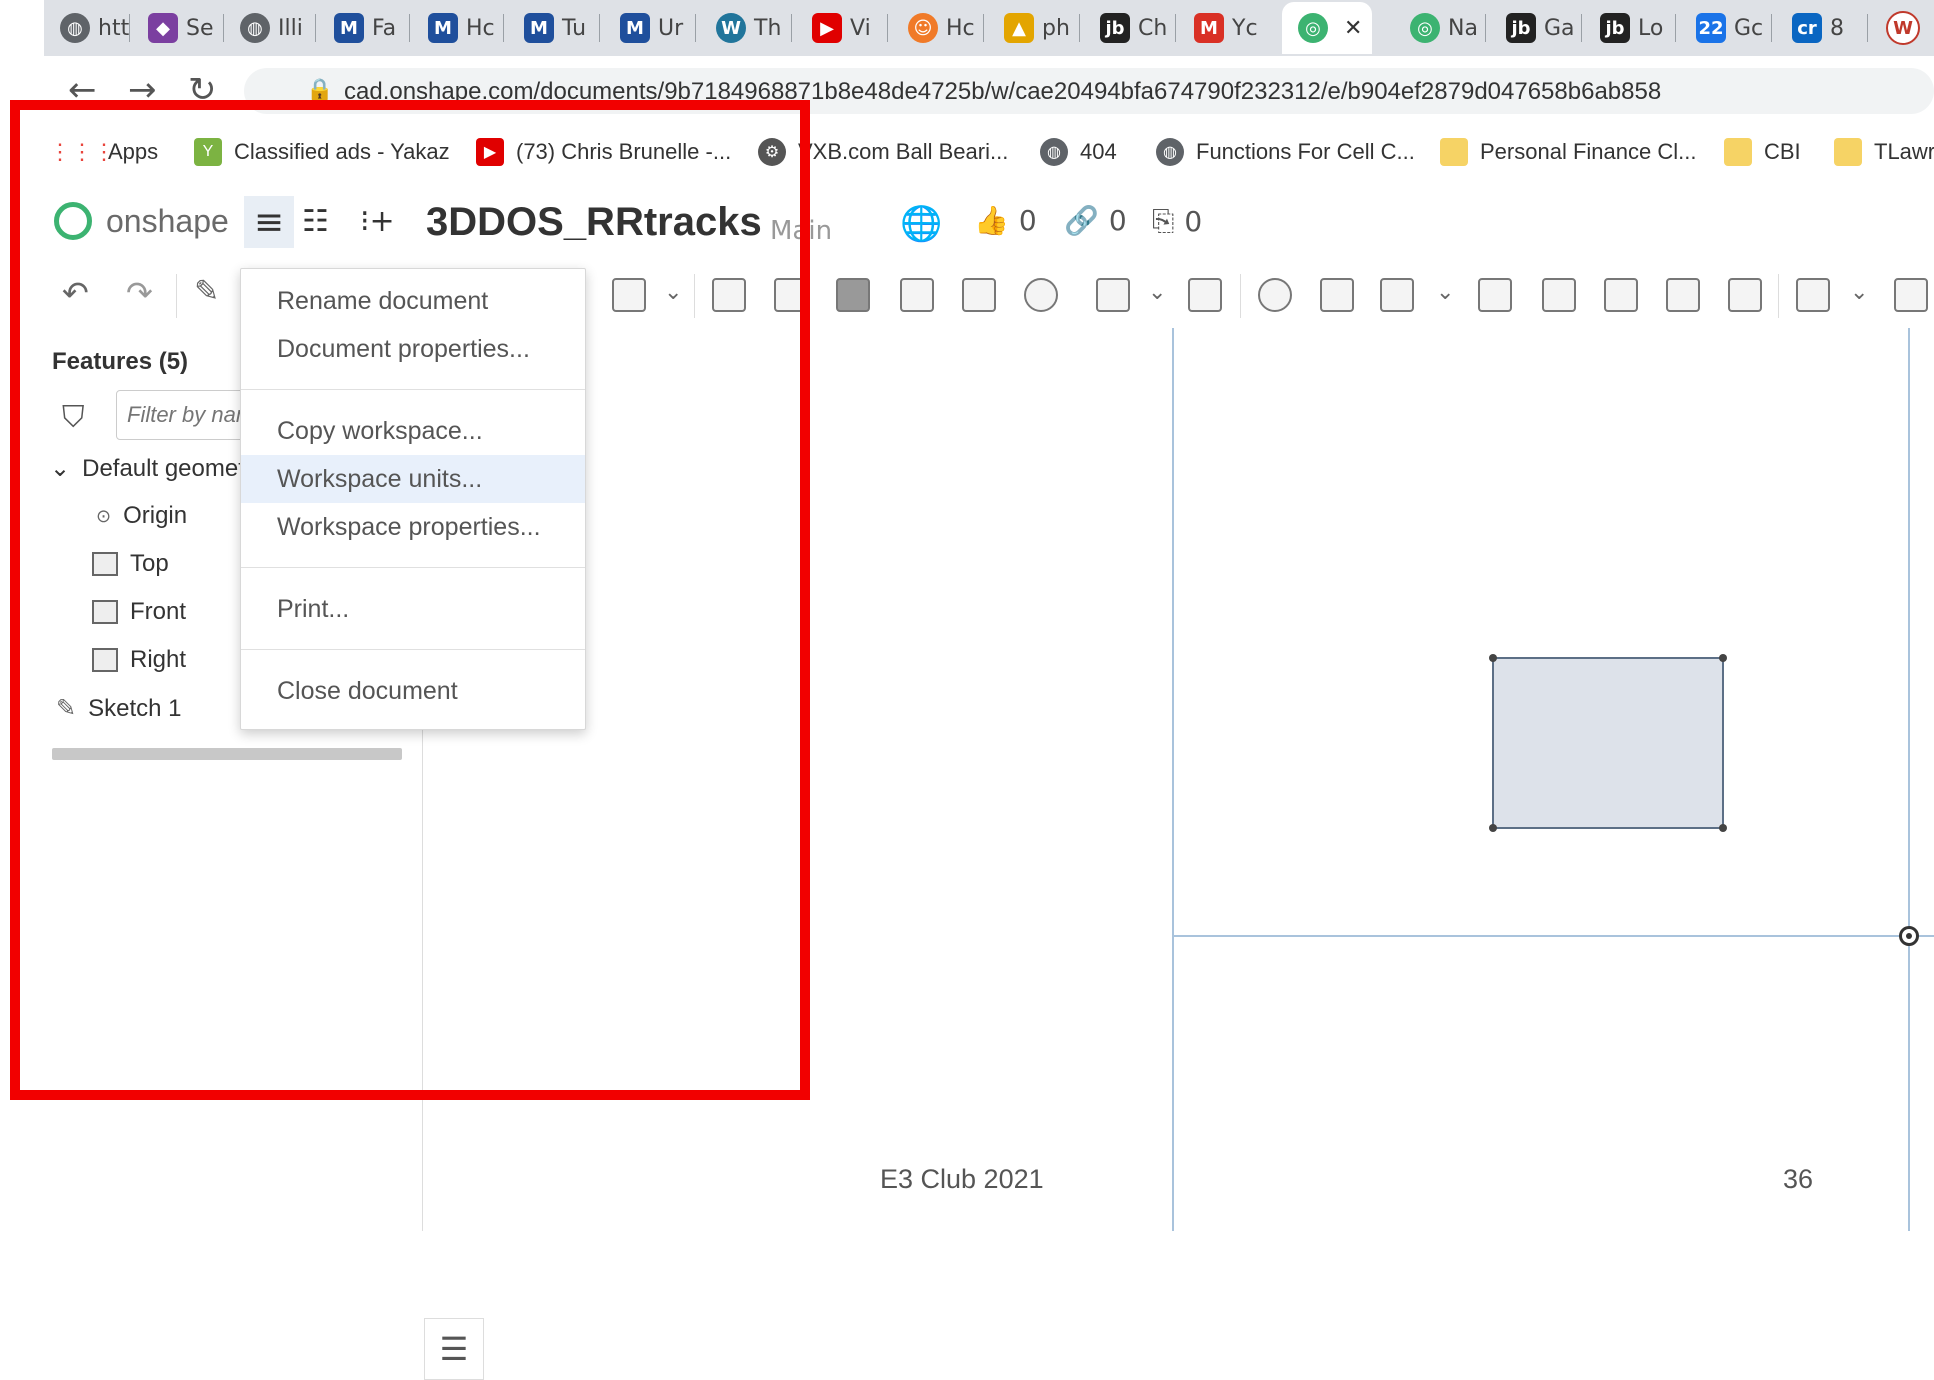  I want to click on replace-face-icon, so click(1745, 295).